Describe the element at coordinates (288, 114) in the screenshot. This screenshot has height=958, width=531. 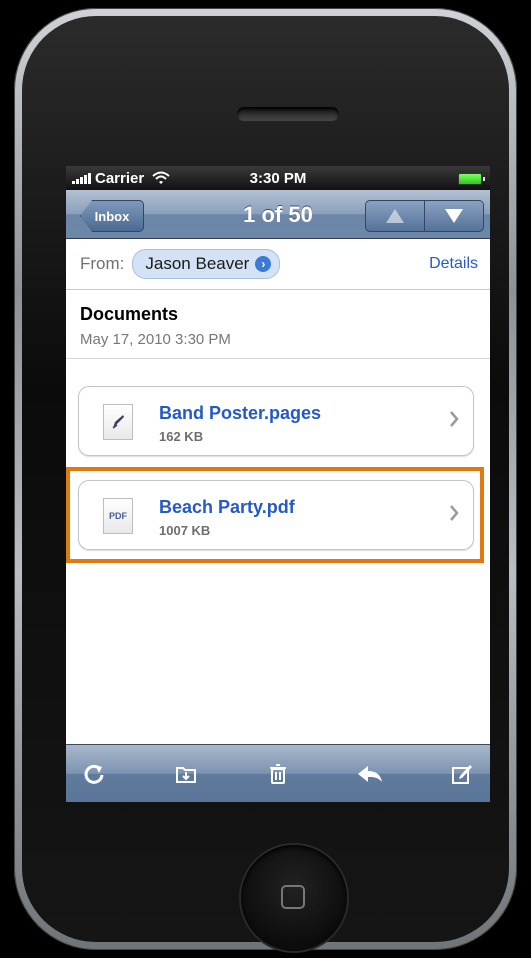
I see `earpiece-speaker` at that location.